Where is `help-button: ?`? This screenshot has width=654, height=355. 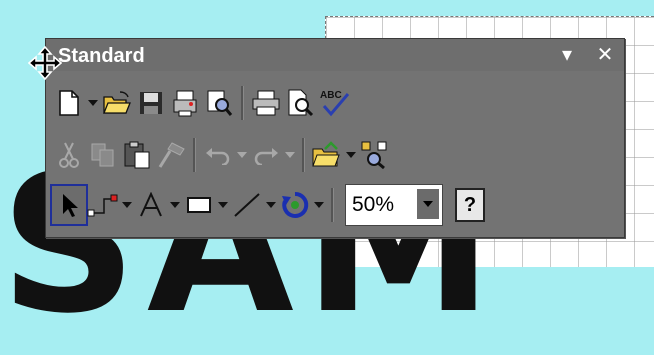
help-button: ? is located at coordinates (470, 205).